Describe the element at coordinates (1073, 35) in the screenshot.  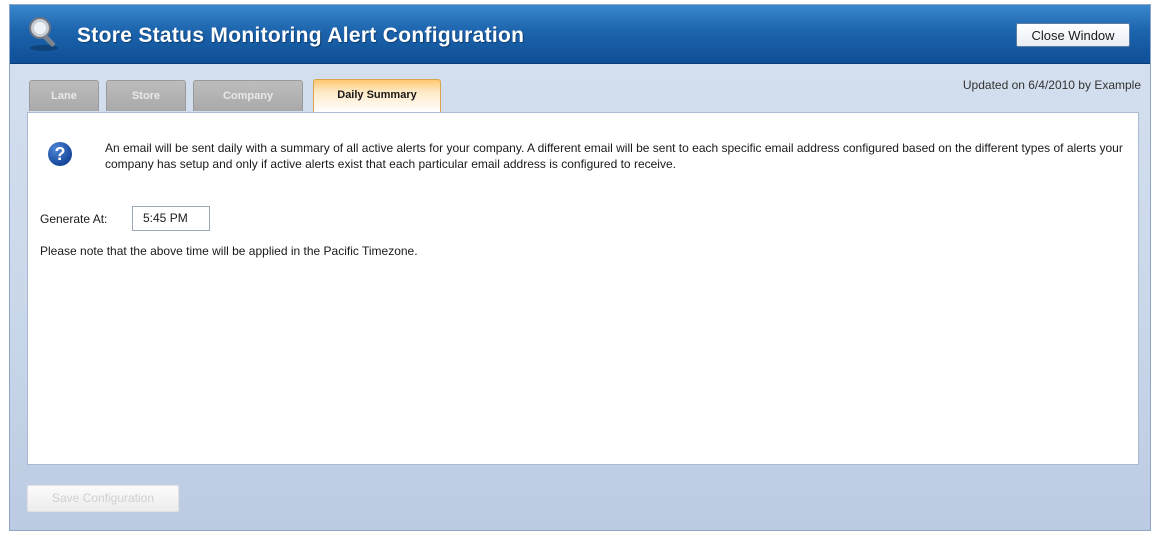
I see `close-window-button: Close Window` at that location.